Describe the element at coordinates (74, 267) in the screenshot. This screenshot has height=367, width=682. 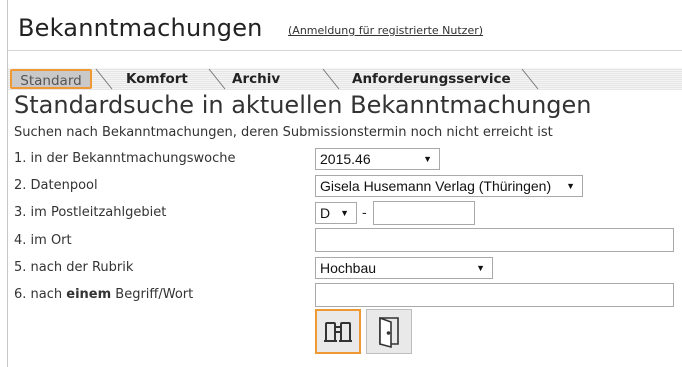
I see `rubrik-label: 5. nach der Rubrik` at that location.